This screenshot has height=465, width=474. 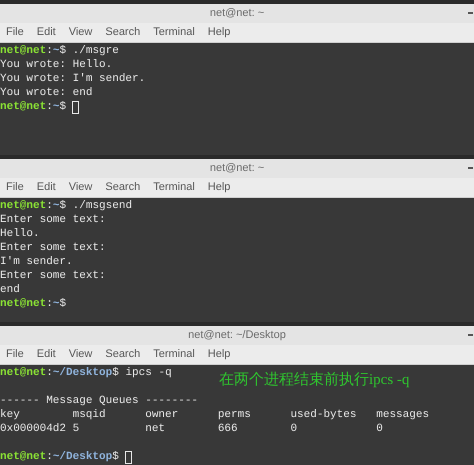 I want to click on prompt-line: net@net:~$ ./msgre, so click(x=59, y=51).